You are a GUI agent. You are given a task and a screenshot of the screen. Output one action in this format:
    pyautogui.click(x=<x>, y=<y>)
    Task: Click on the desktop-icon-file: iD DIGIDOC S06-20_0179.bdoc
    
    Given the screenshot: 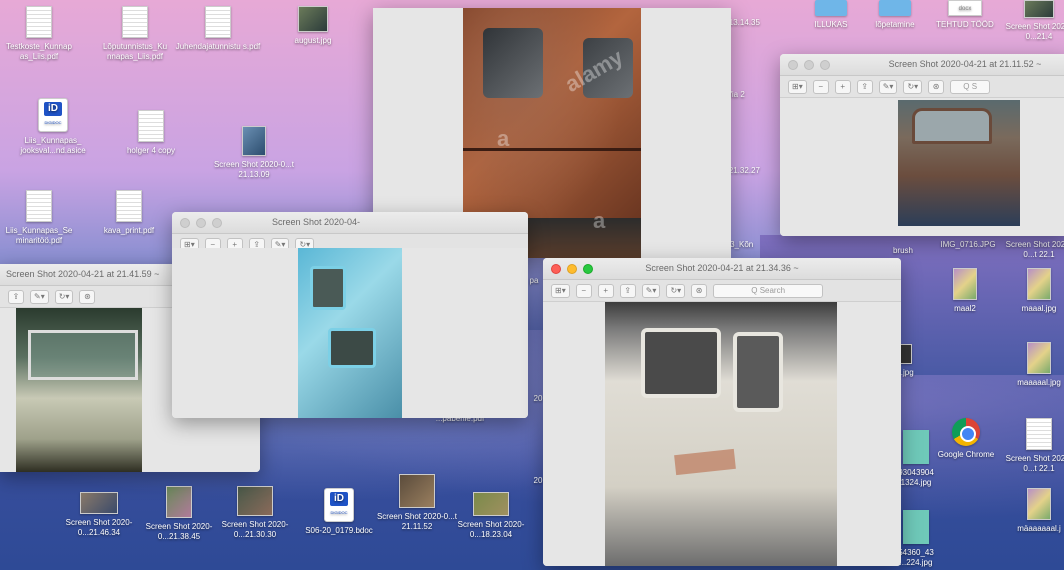 What is the action you would take?
    pyautogui.click(x=339, y=512)
    